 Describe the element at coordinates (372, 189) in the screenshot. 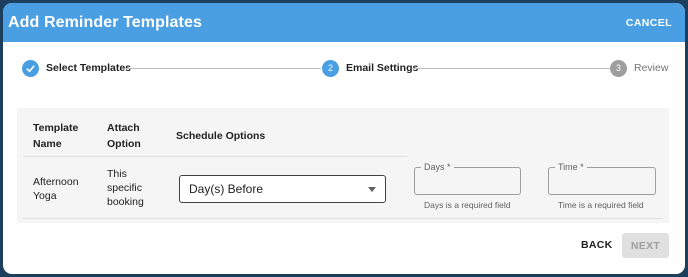

I see `dropdown-arrow-icon` at that location.